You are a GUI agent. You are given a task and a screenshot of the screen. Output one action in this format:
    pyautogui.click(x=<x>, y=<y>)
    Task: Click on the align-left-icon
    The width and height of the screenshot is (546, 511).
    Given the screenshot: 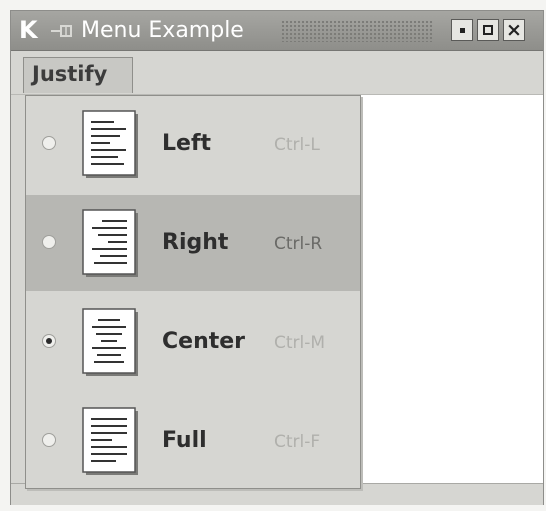 What is the action you would take?
    pyautogui.click(x=110, y=144)
    